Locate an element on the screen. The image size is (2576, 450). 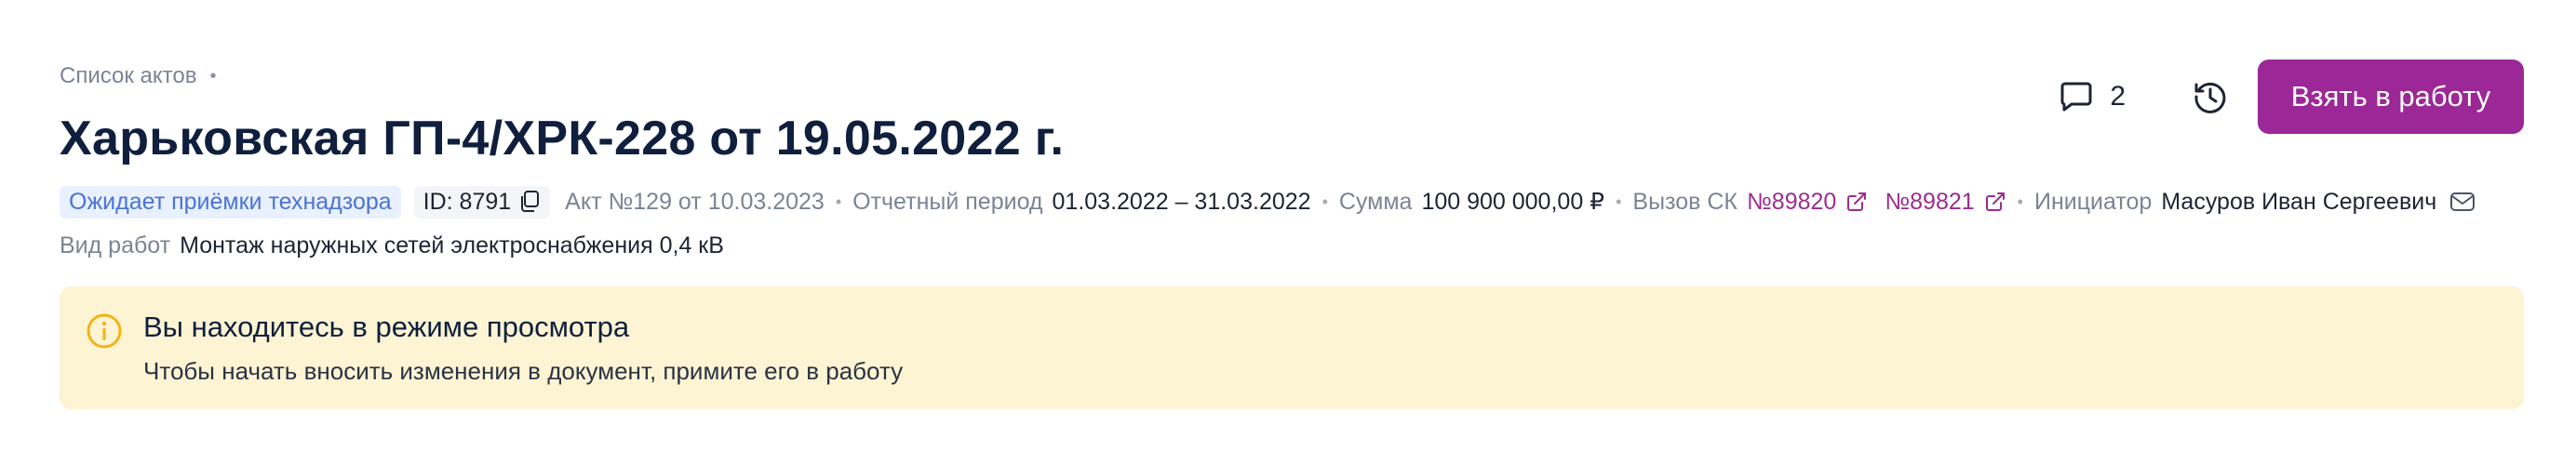
history-icon is located at coordinates (2210, 97).